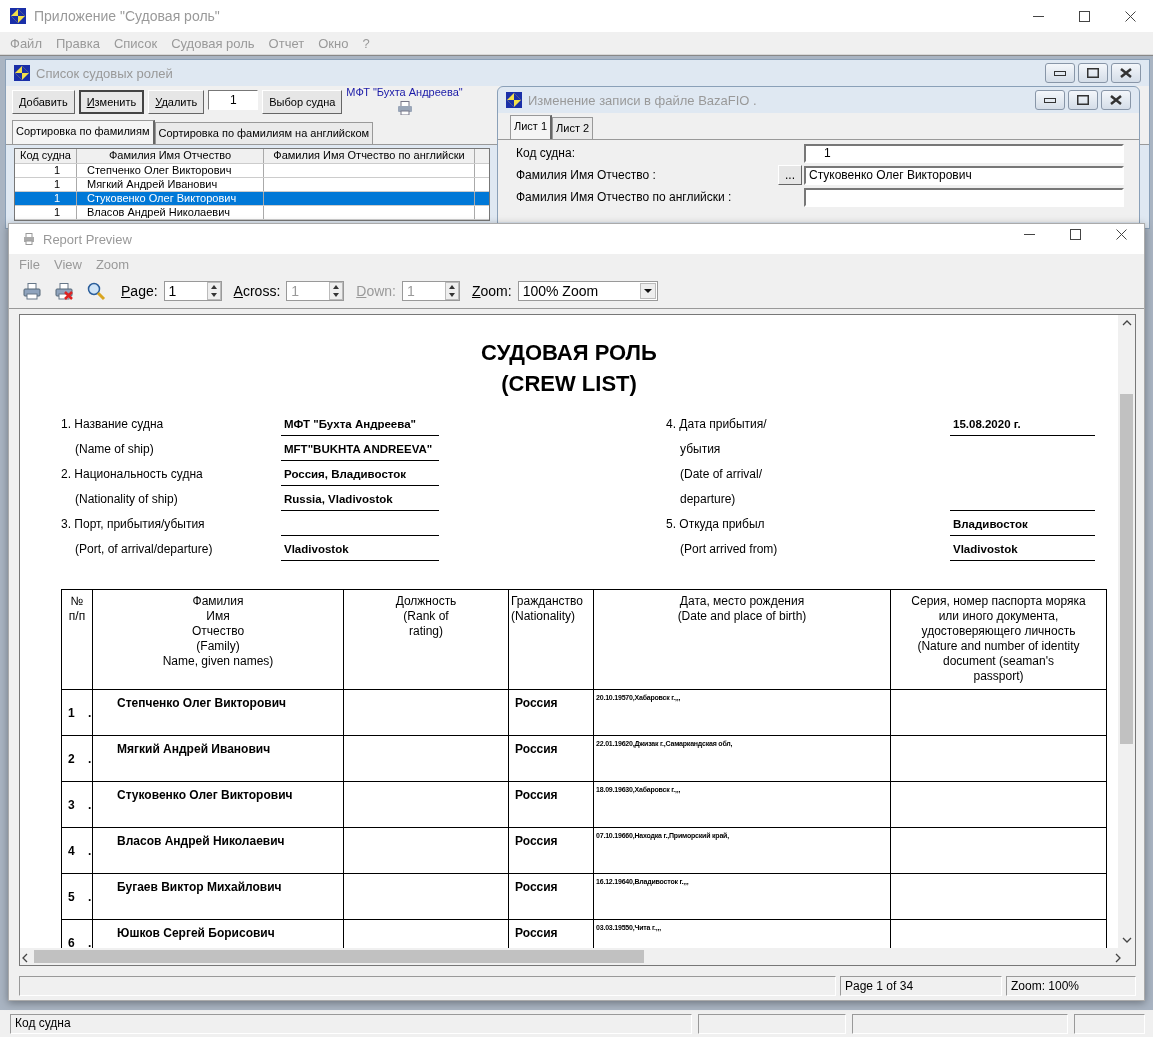  I want to click on zoom-dropdown: 100% Zoom, so click(587, 291).